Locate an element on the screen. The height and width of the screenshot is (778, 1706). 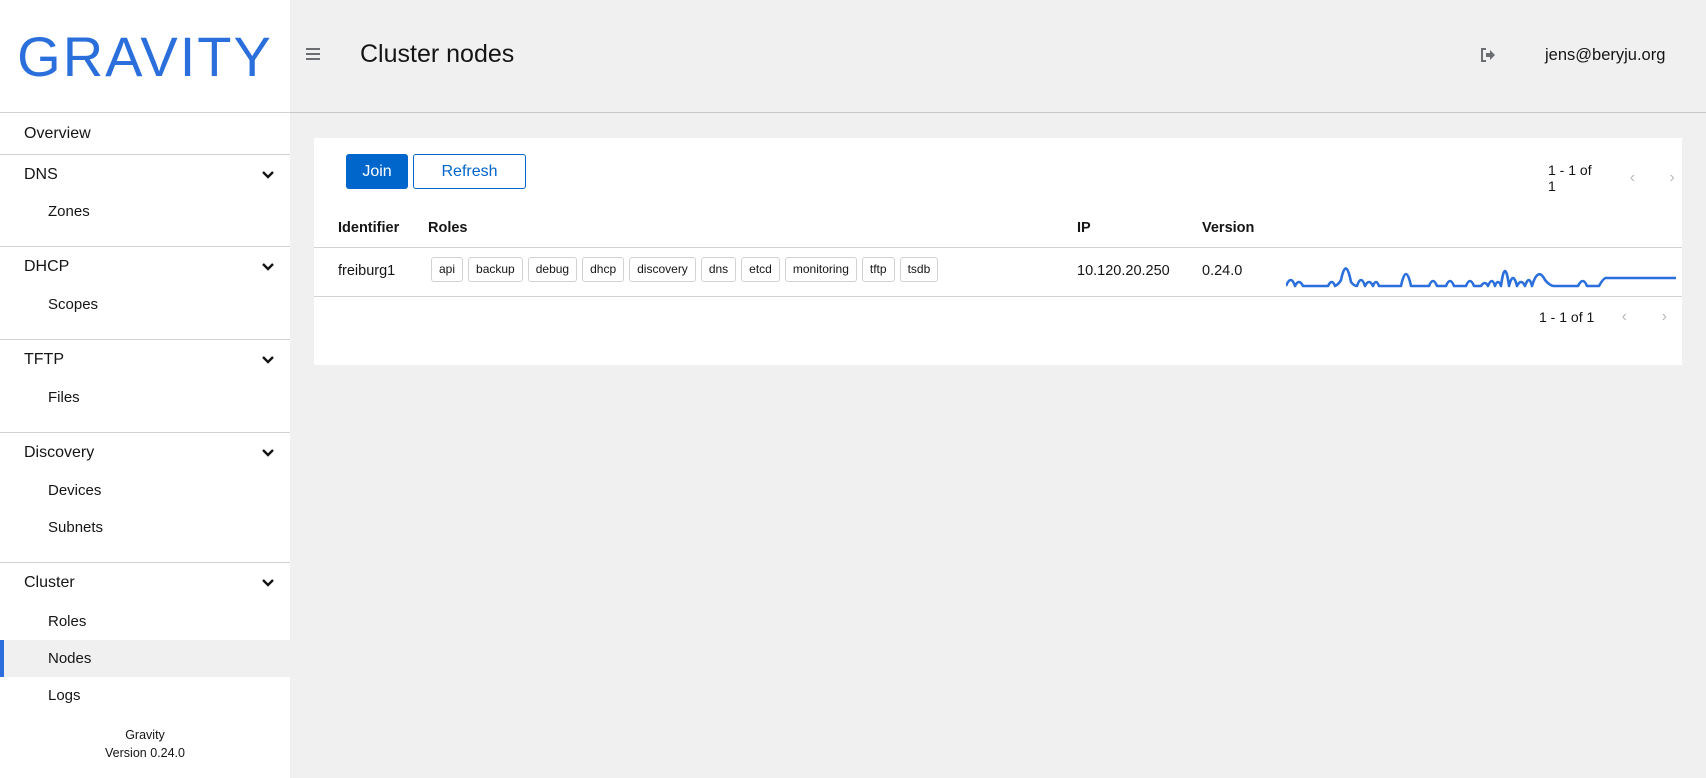
logout-icon is located at coordinates (1488, 55).